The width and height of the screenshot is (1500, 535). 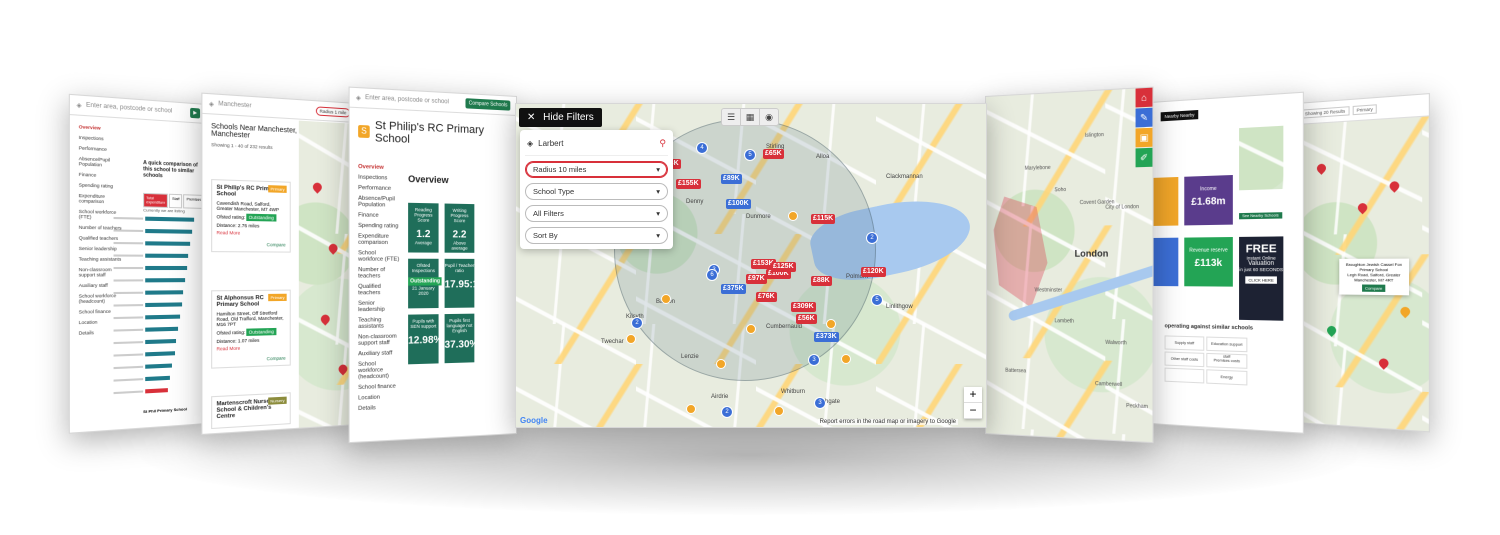 I want to click on price-marker: £76K, so click(x=766, y=297).